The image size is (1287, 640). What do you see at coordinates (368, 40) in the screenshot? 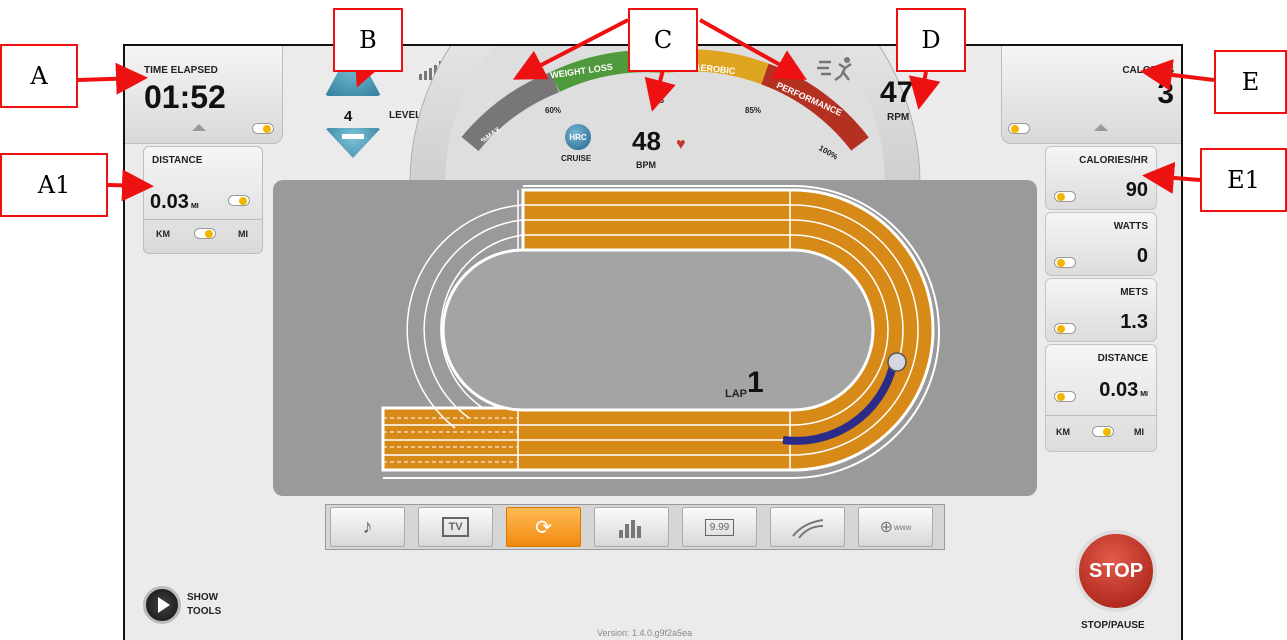
I see `callout-b: B` at bounding box center [368, 40].